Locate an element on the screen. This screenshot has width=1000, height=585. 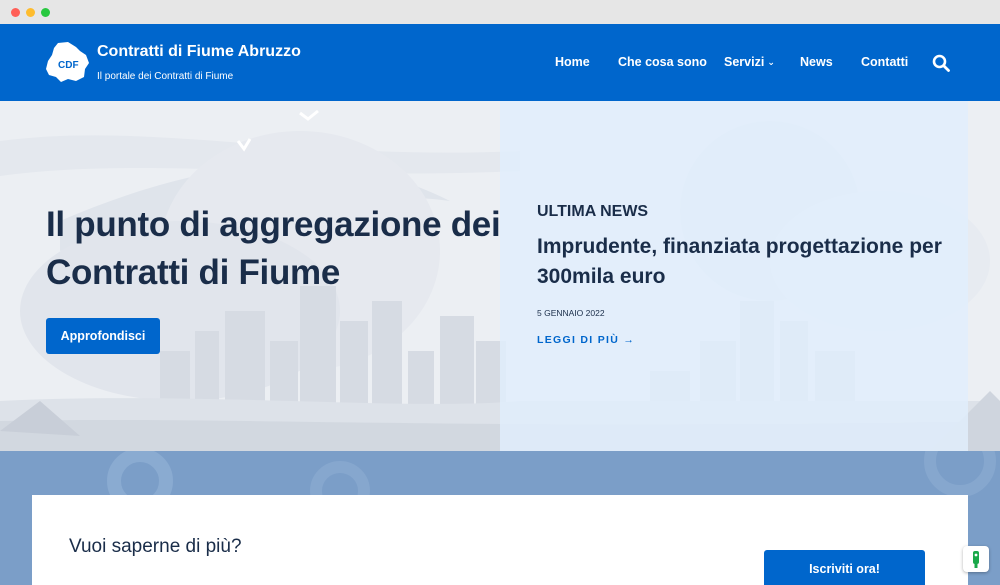
approfondisci-button: Approfondisci is located at coordinates (103, 336).